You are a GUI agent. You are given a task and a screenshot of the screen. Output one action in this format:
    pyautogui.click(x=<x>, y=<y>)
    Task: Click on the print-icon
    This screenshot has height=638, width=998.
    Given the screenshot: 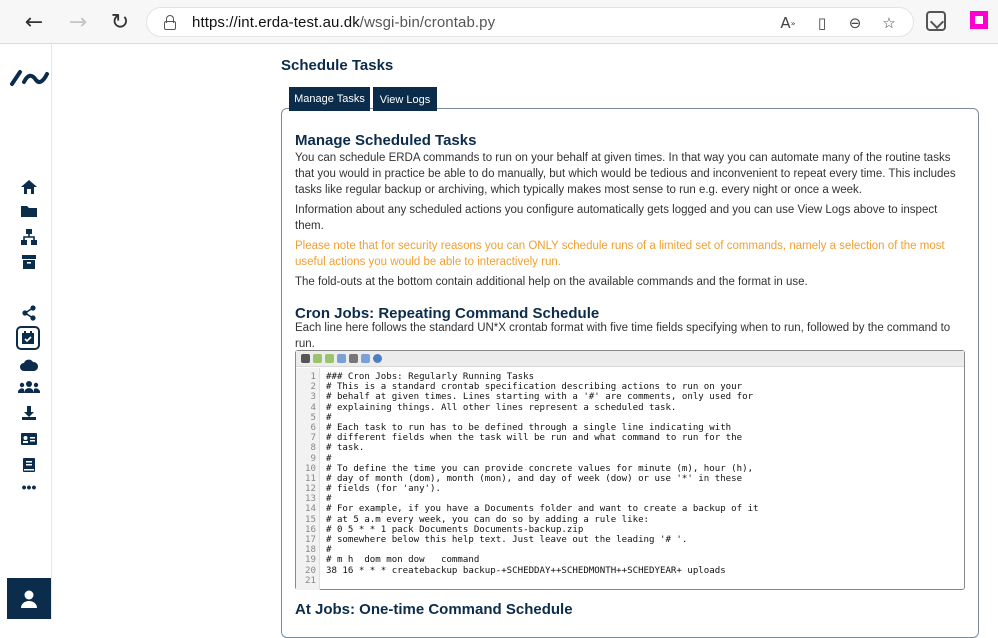 What is the action you would take?
    pyautogui.click(x=305, y=358)
    